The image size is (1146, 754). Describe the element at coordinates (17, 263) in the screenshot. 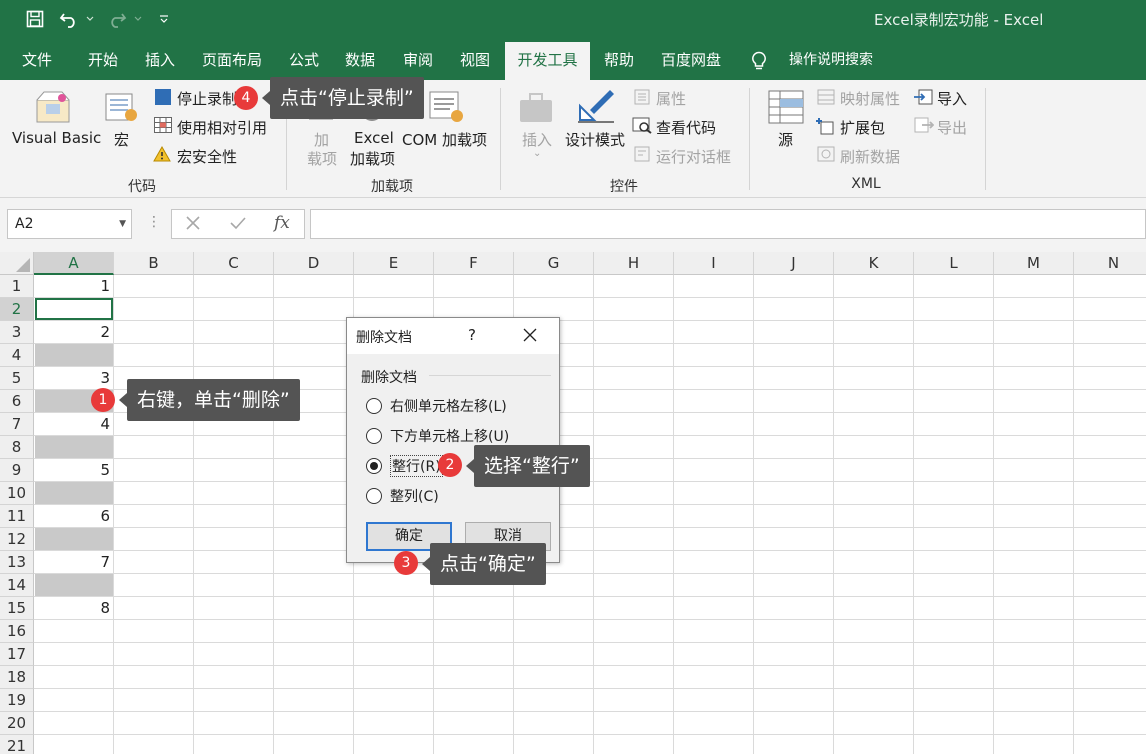

I see `select-all-corner` at that location.